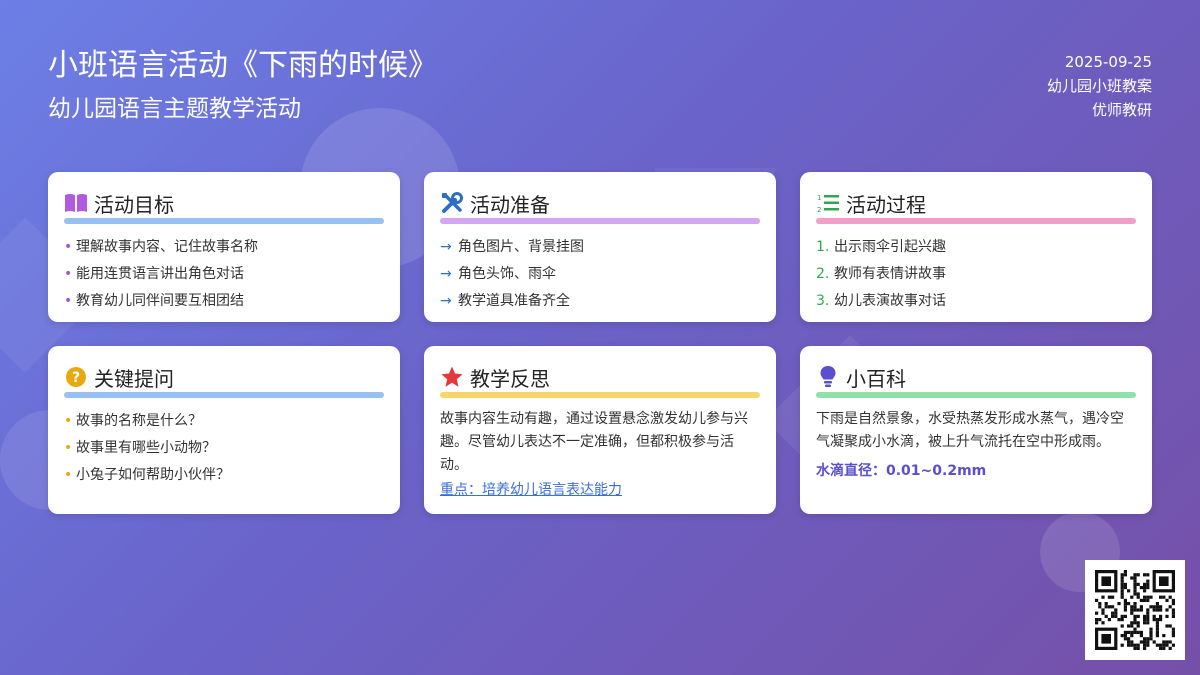  I want to click on lightbulb-icon, so click(828, 377).